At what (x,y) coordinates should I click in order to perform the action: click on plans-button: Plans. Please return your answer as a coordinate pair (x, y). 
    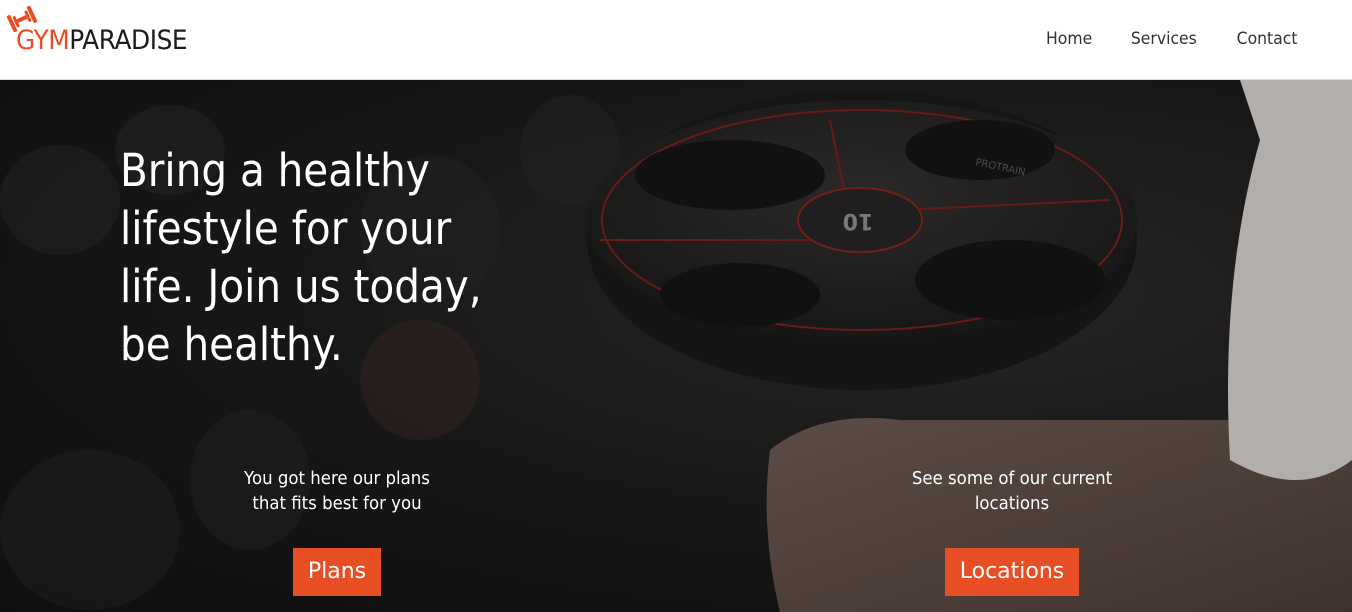
    Looking at the image, I should click on (337, 572).